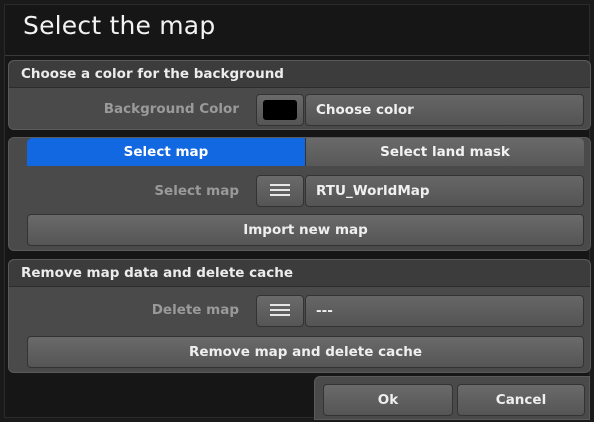 The height and width of the screenshot is (422, 594). I want to click on import-new-map-button: Import new map, so click(305, 230).